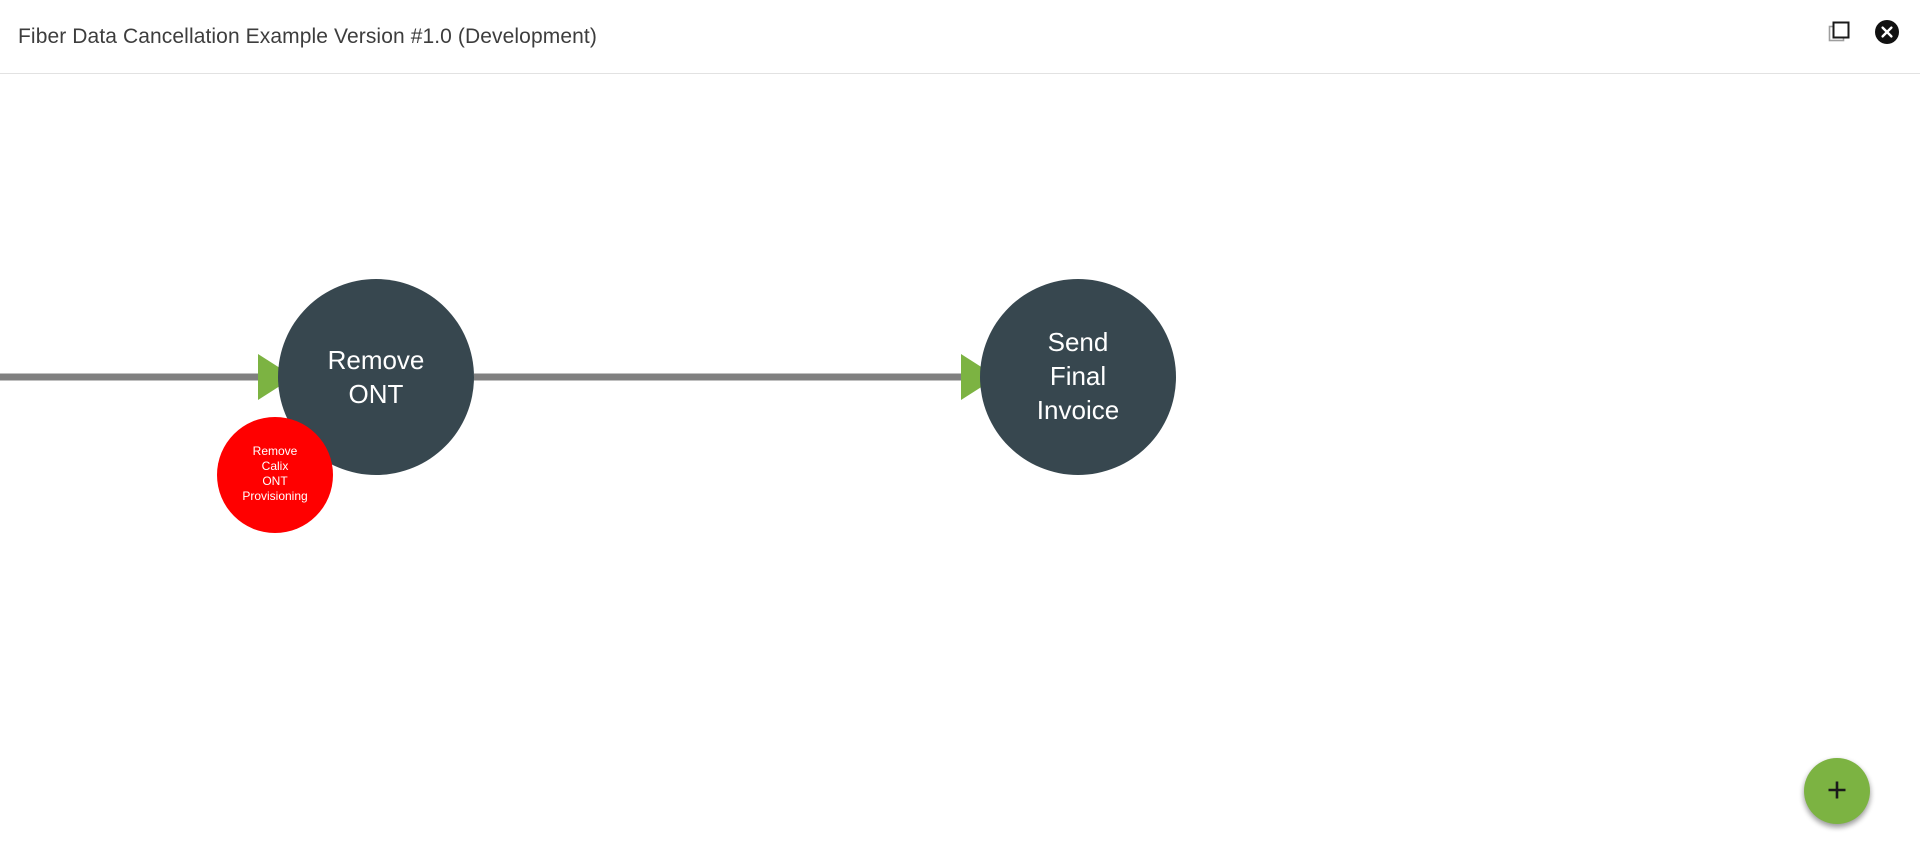  I want to click on node-send-final-invoice: Send Final Invoice, so click(1078, 377).